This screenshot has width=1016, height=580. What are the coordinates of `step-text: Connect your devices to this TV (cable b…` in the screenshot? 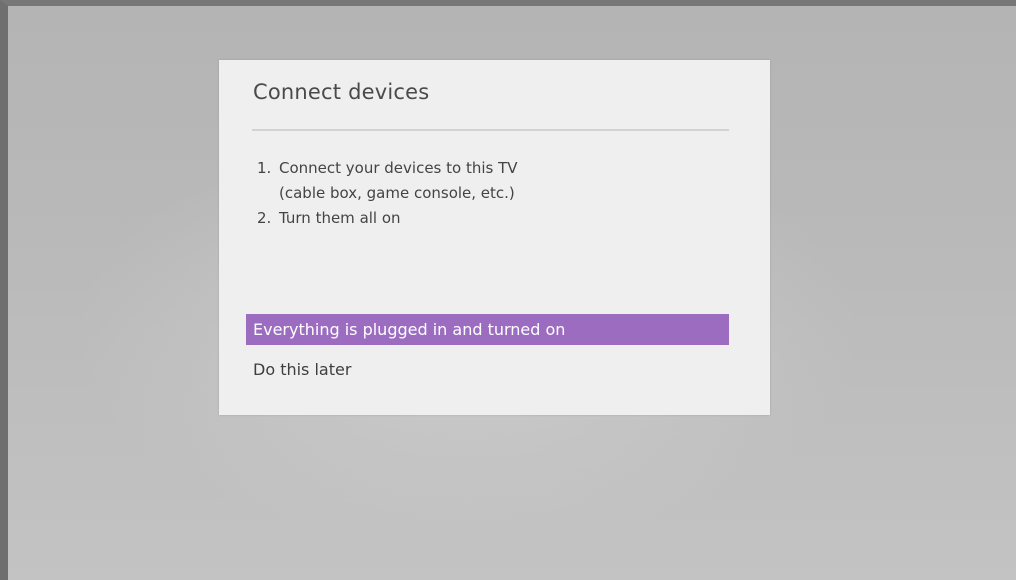 It's located at (398, 180).